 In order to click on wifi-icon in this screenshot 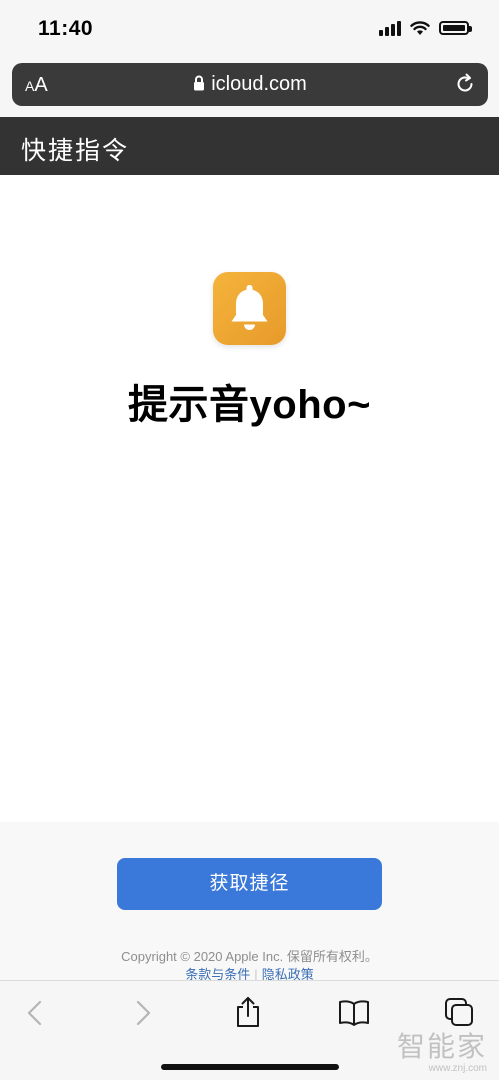, I will do `click(420, 27)`.